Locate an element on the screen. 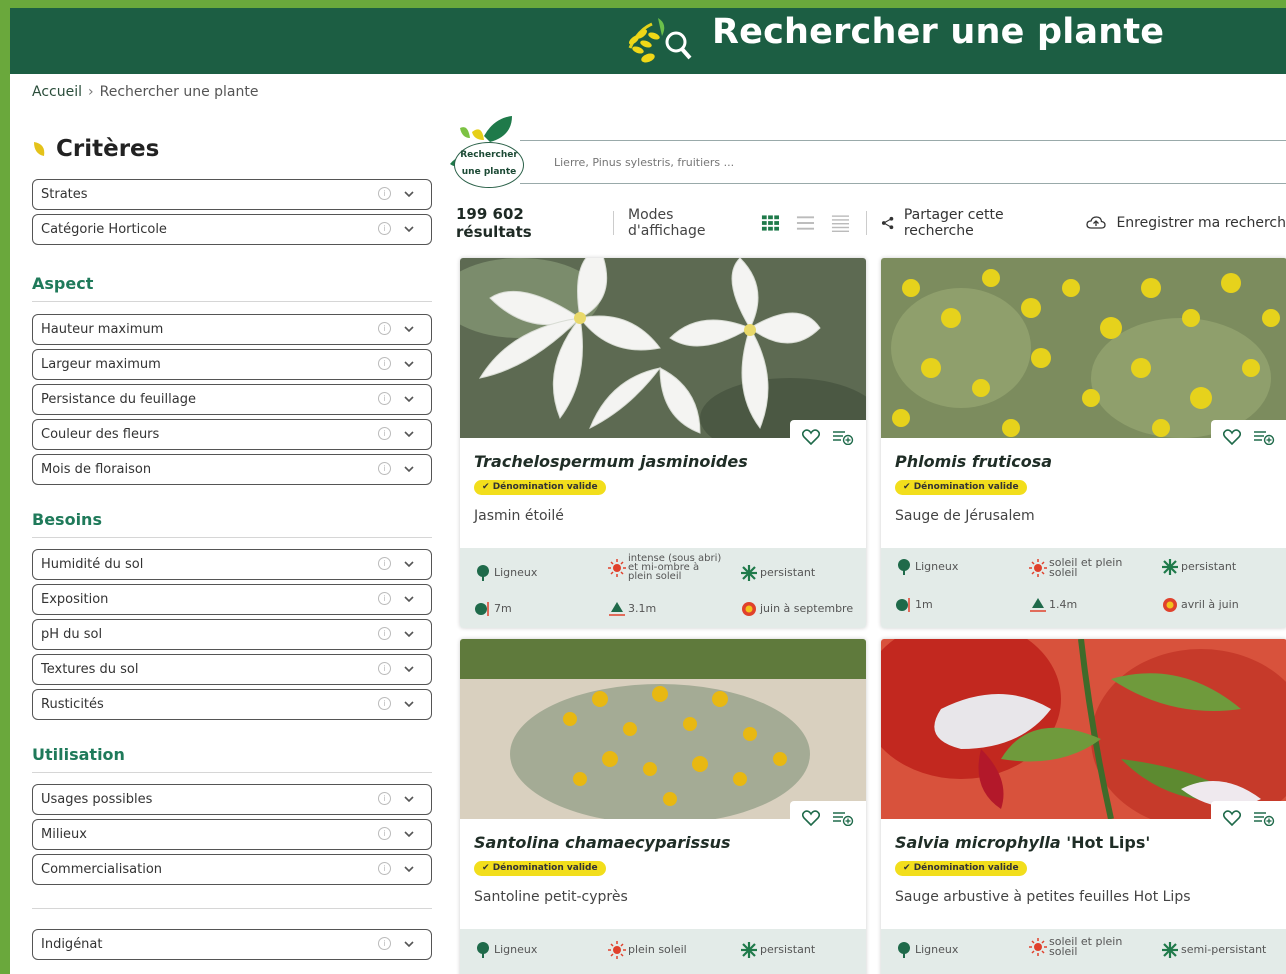 The height and width of the screenshot is (974, 1286). filter-indigenat: Indigénat i is located at coordinates (232, 944).